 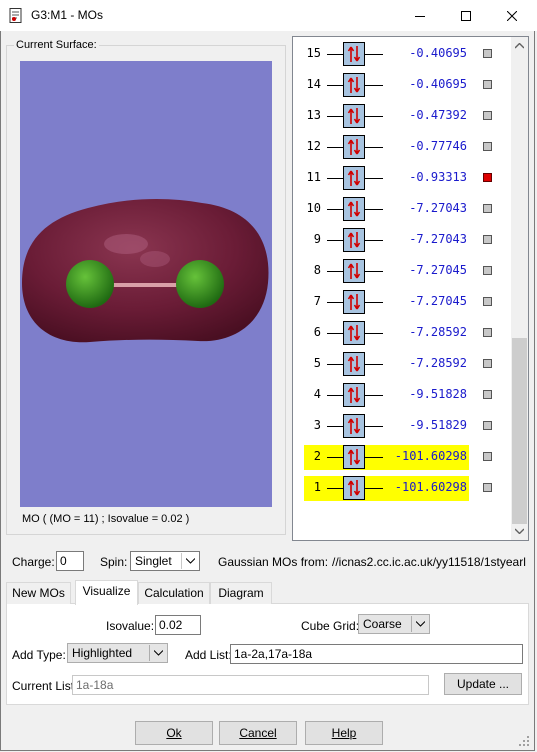 I want to click on minimize-button, so click(x=420, y=15).